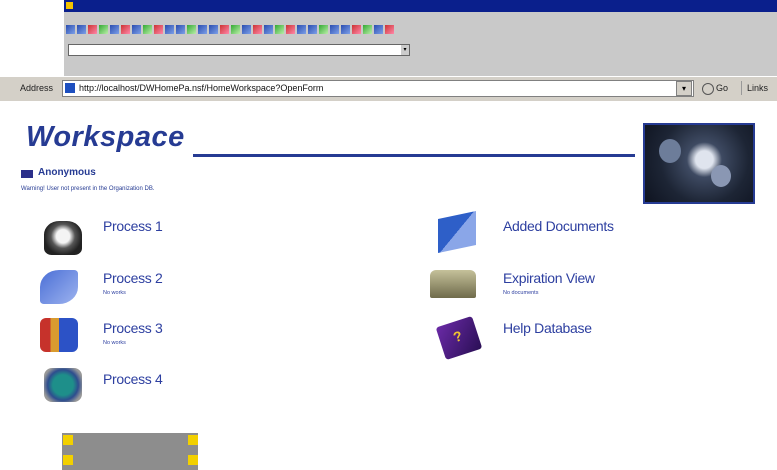  Describe the element at coordinates (715, 88) in the screenshot. I see `go-button: Go` at that location.